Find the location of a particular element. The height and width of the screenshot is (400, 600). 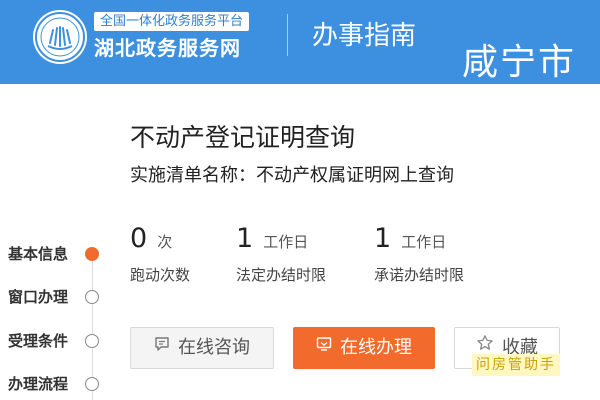

button-label: 在线咨询 is located at coordinates (214, 347).